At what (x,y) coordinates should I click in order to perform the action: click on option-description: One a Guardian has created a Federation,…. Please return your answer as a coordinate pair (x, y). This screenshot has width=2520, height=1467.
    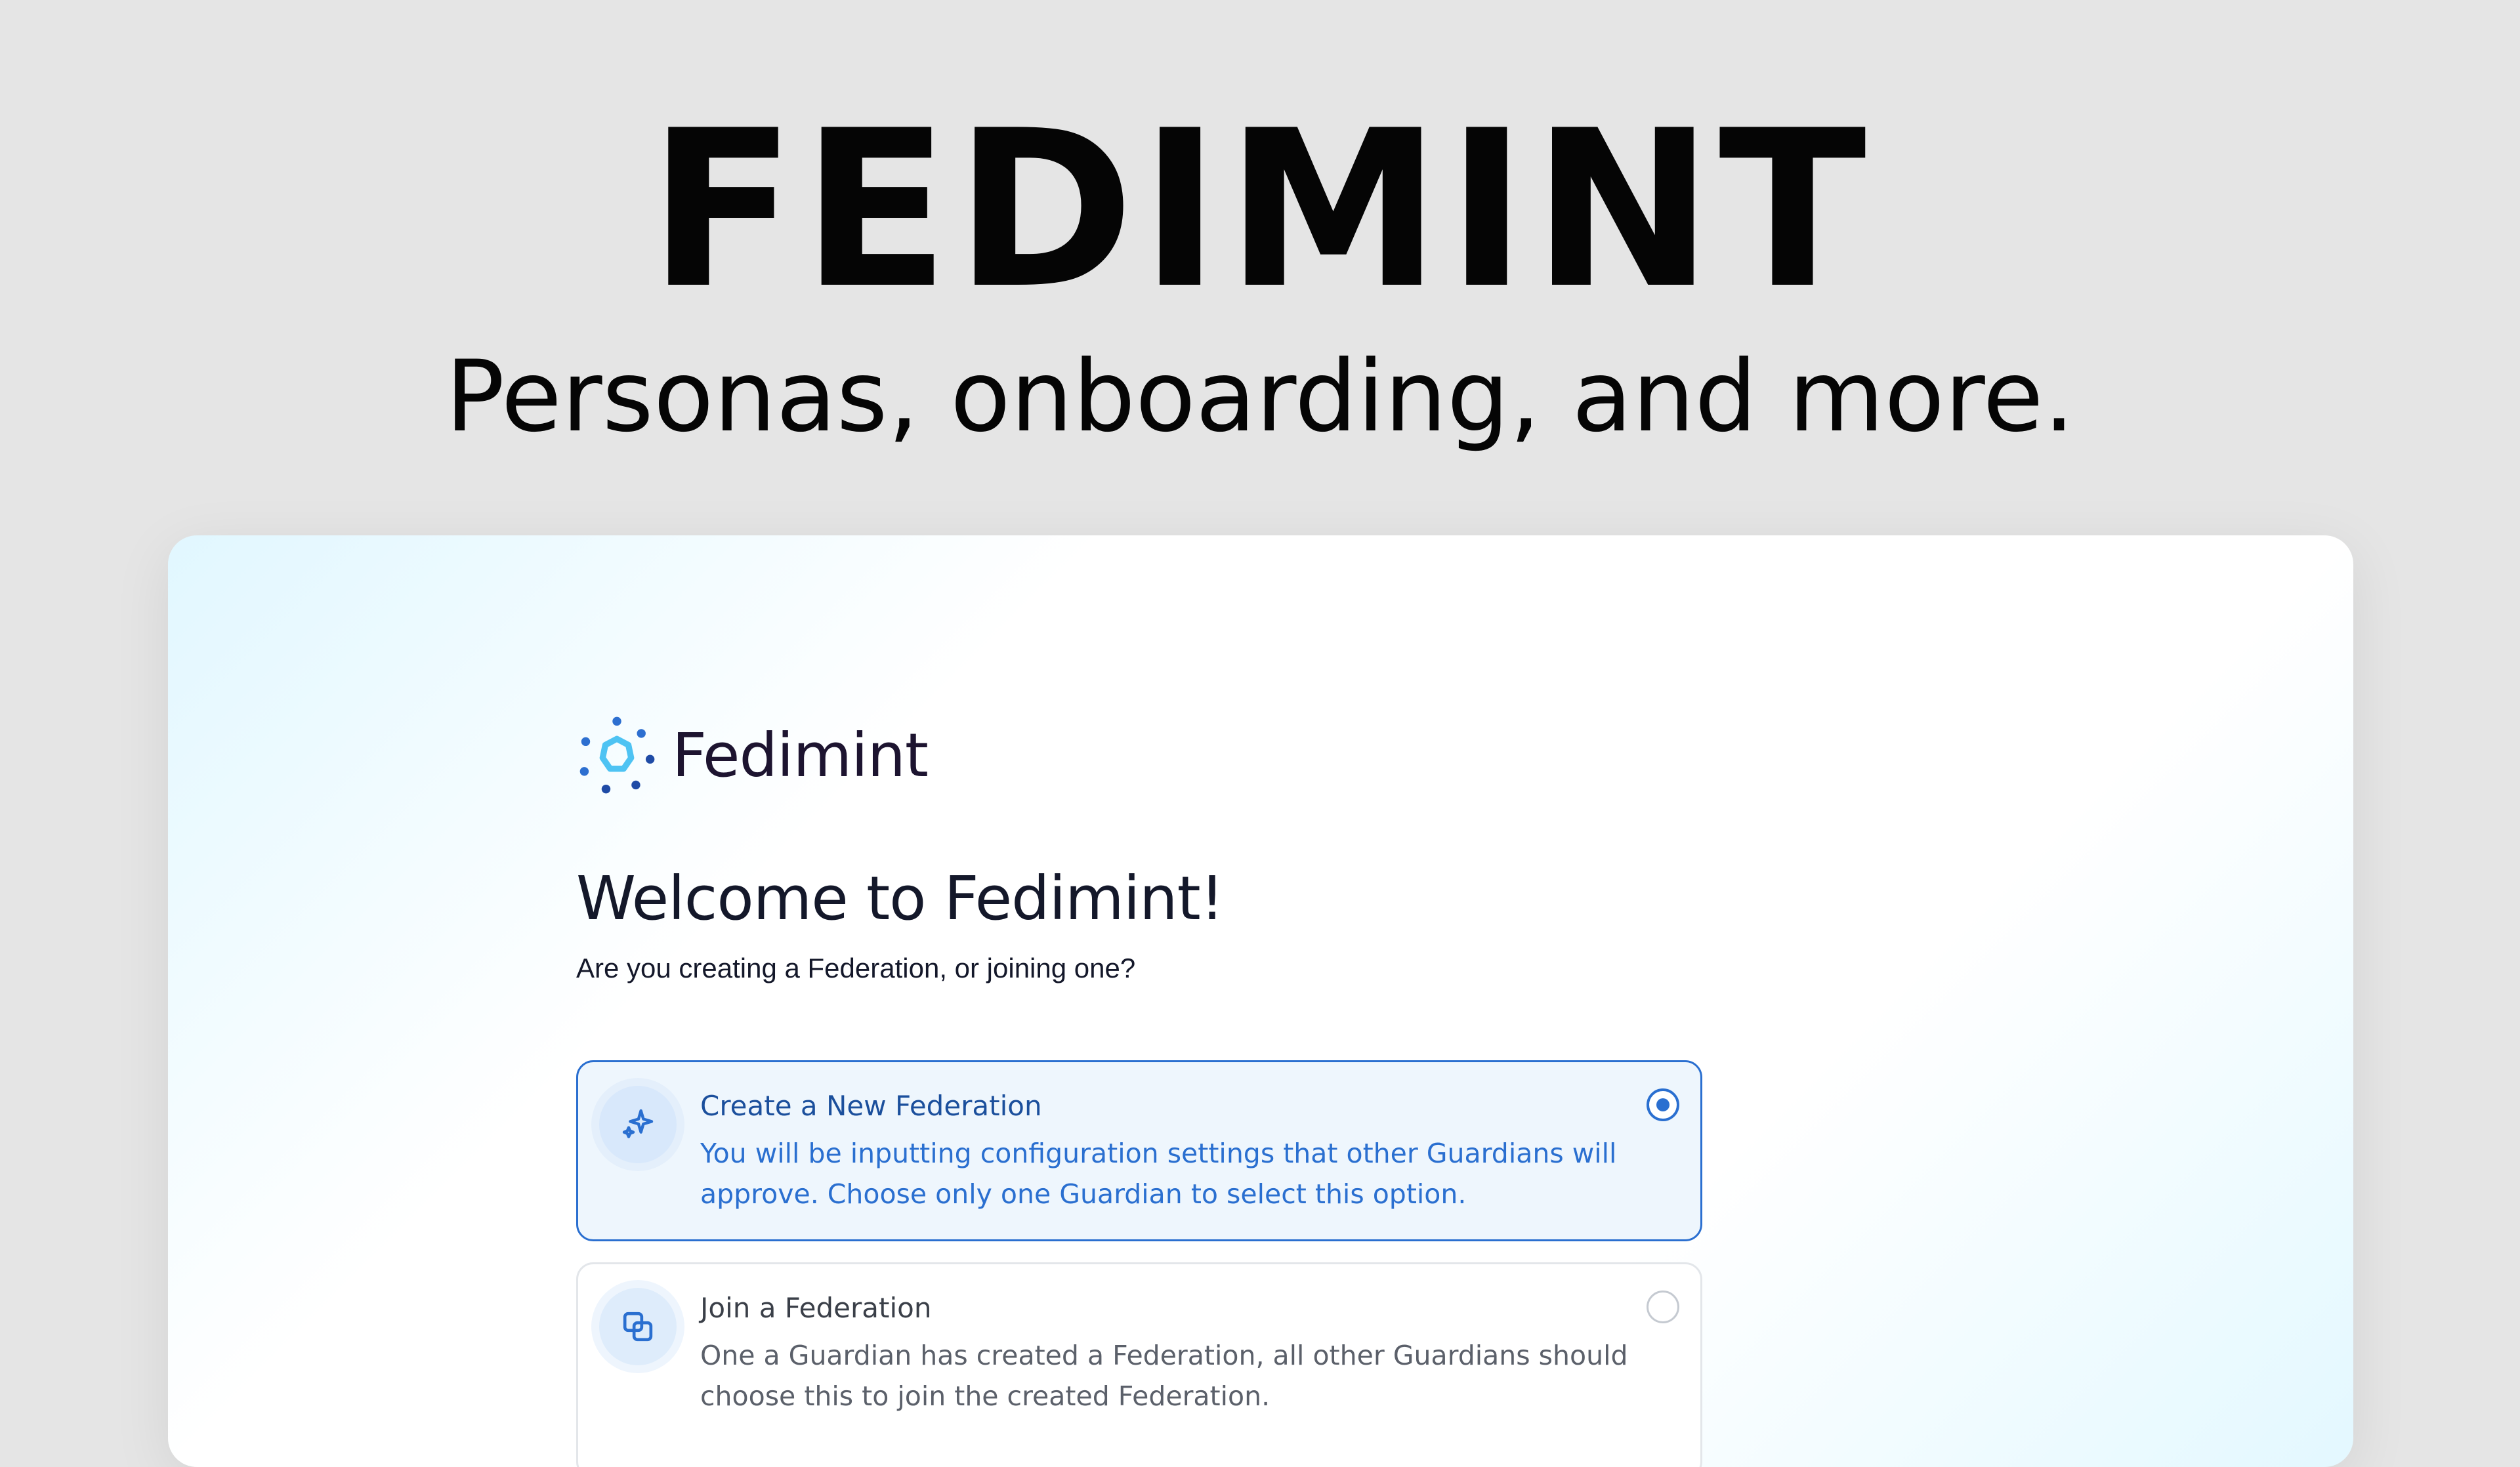
    Looking at the image, I should click on (1164, 1376).